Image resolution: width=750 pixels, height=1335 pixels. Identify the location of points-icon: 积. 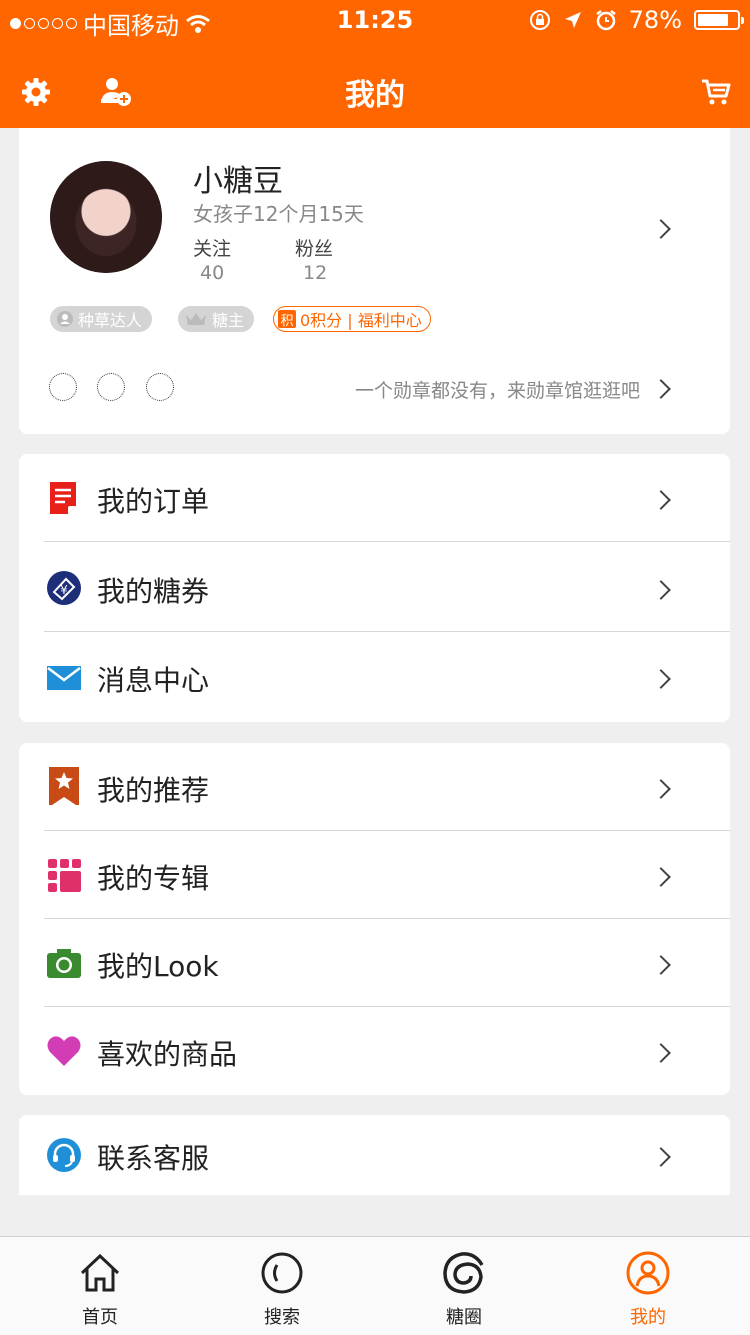
(287, 319).